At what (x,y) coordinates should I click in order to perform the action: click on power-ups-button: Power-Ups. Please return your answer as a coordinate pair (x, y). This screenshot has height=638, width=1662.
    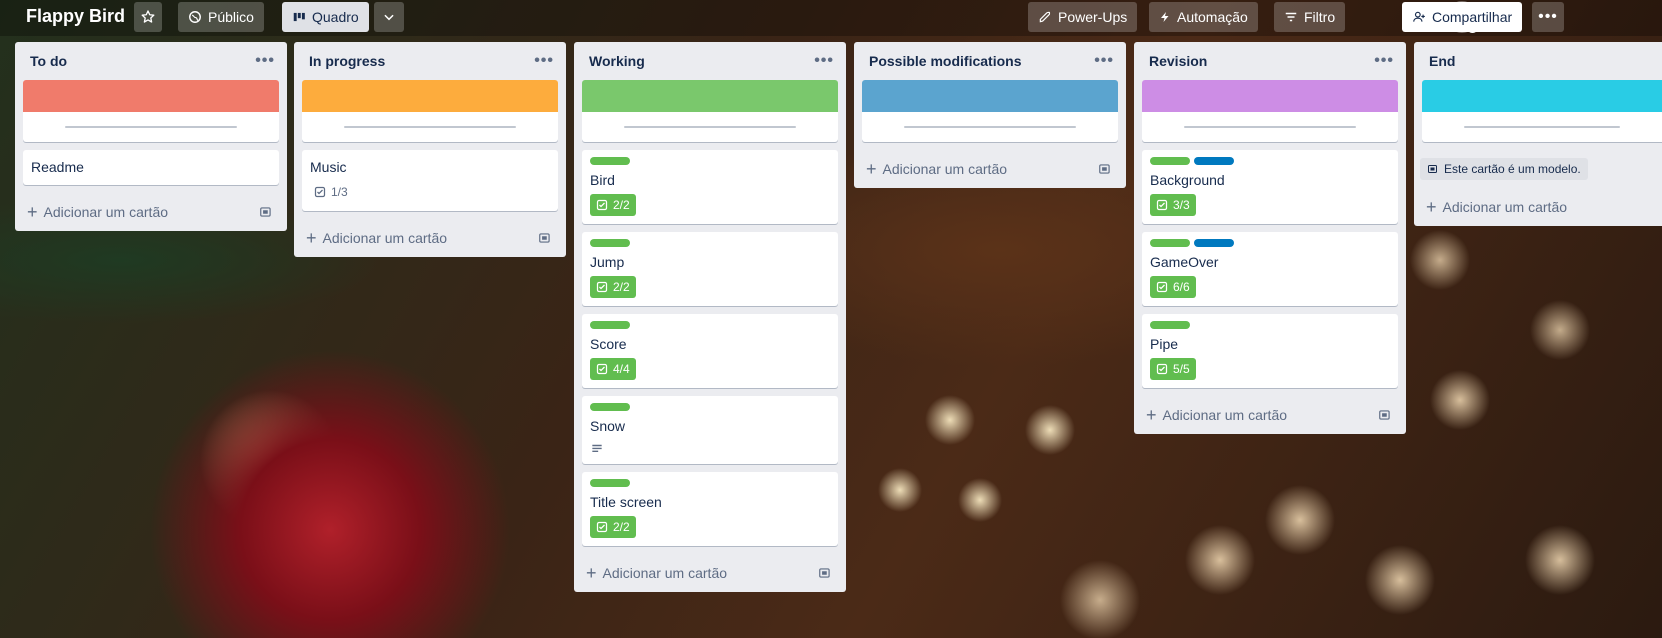
    Looking at the image, I should click on (1083, 17).